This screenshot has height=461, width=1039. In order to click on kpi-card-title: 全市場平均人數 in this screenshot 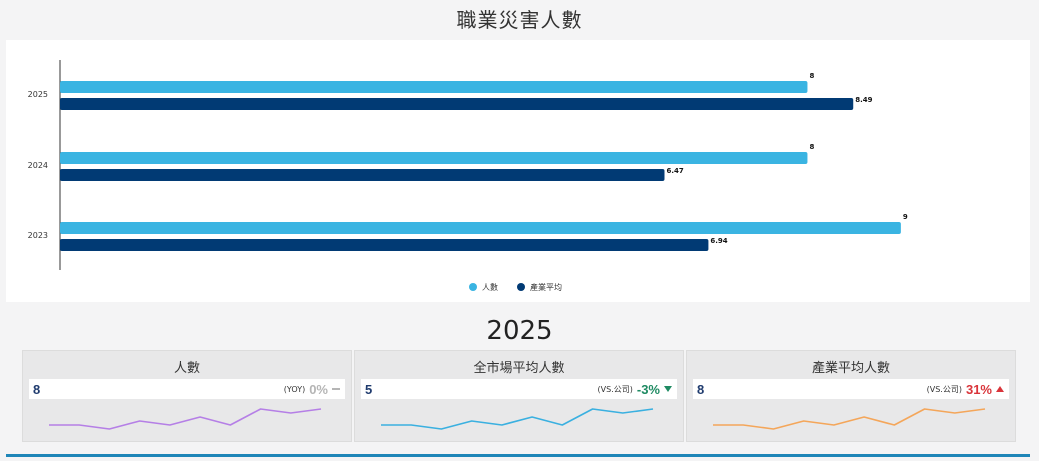, I will do `click(519, 368)`.